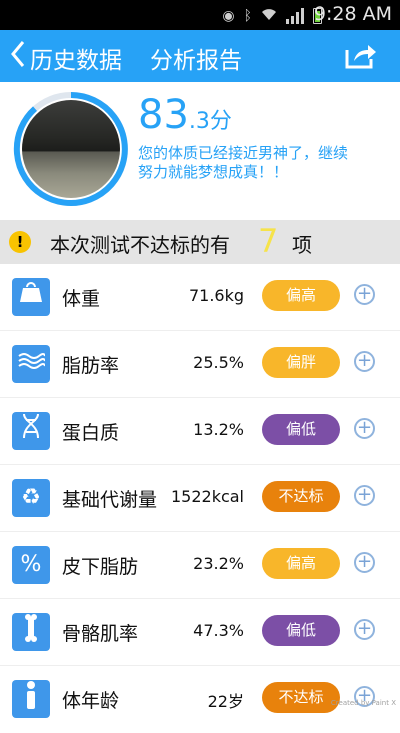 The height and width of the screenshot is (733, 400). Describe the element at coordinates (247, 16) in the screenshot. I see `bluetooth-icon: ᛒ` at that location.